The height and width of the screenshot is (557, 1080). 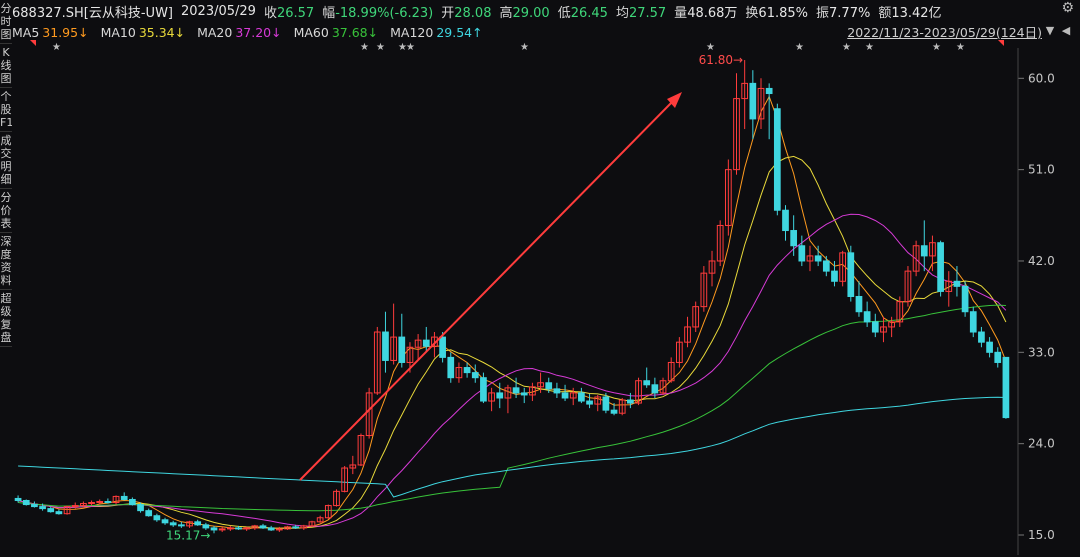 I want to click on low-price-label: 15.17→, so click(x=188, y=535).